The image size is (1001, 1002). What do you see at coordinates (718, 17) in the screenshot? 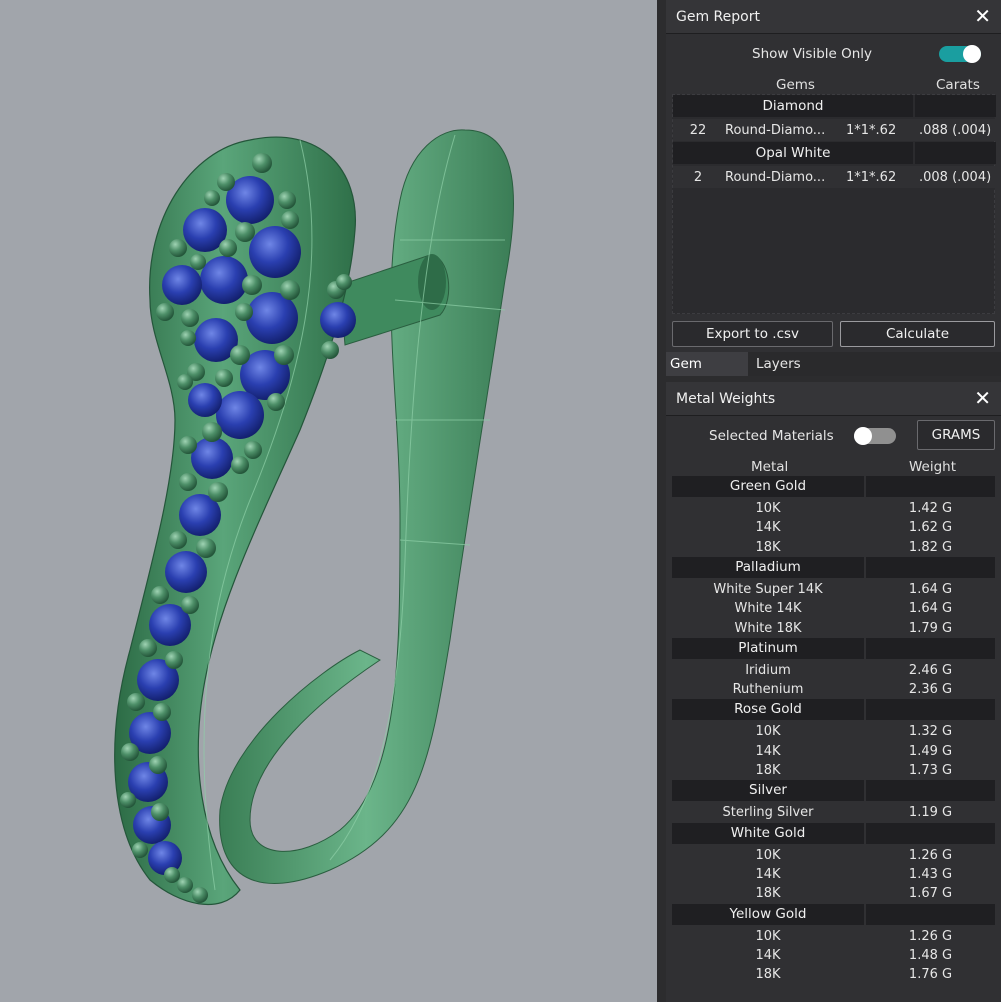
I see `gem-report-title: Gem Report` at bounding box center [718, 17].